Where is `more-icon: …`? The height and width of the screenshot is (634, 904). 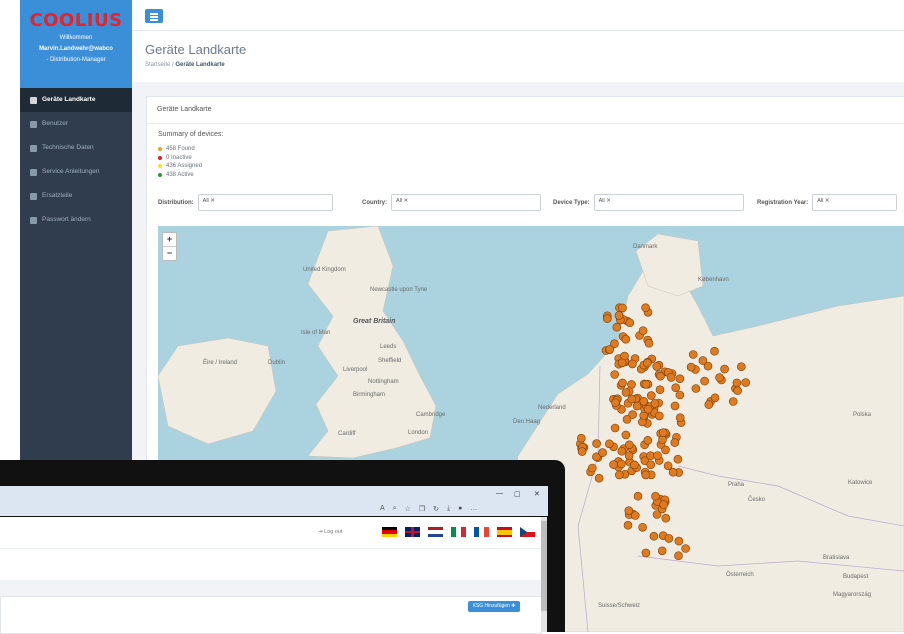
more-icon: … is located at coordinates (473, 509).